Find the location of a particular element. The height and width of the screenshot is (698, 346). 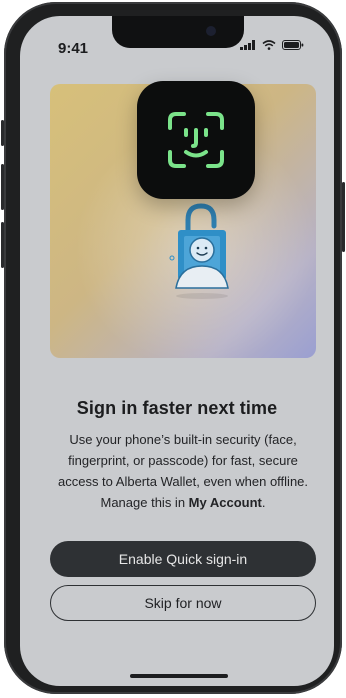

face-id-icon is located at coordinates (196, 140).